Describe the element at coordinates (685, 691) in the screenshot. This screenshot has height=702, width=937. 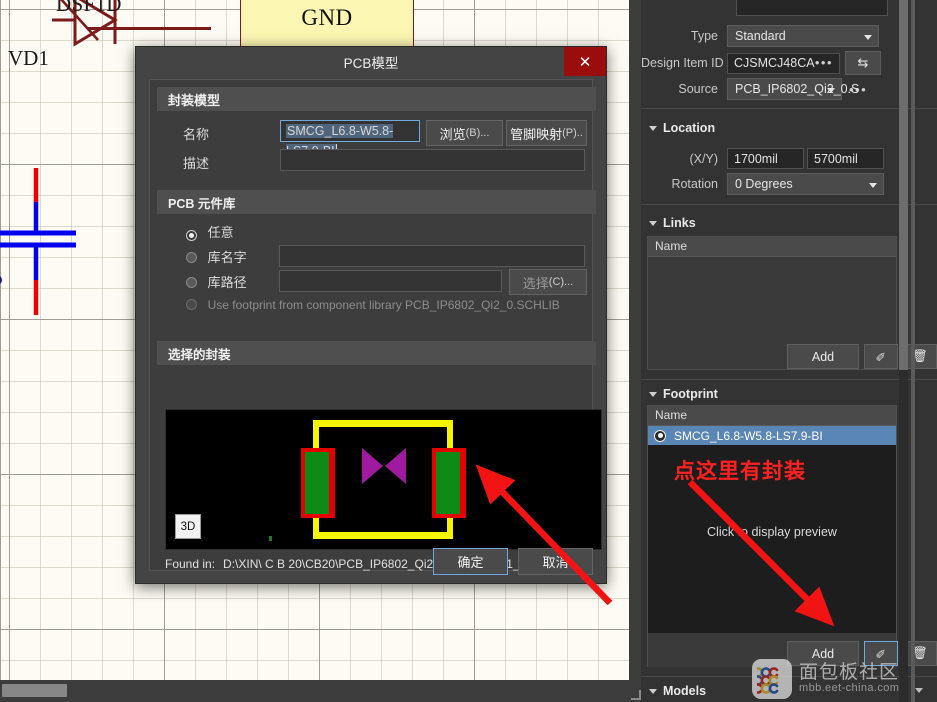
I see `models-title: Models` at that location.